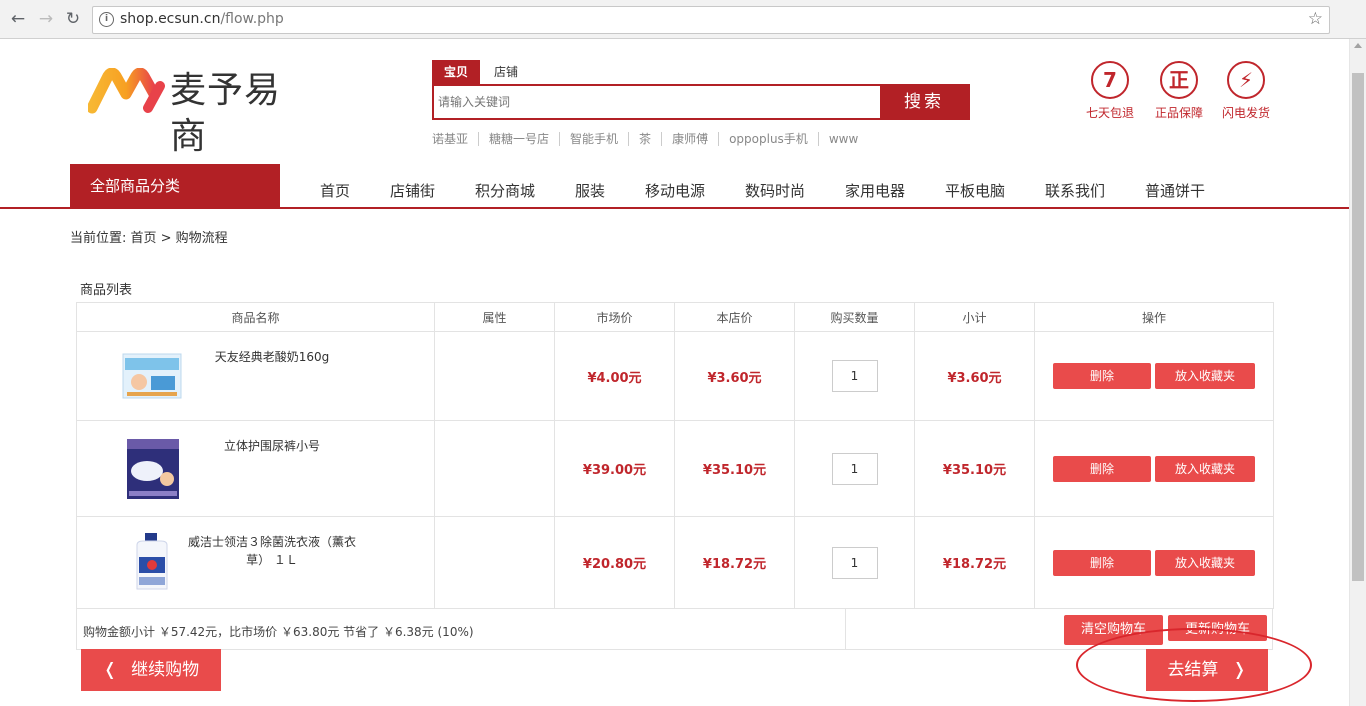 The image size is (1366, 706). What do you see at coordinates (658, 102) in the screenshot?
I see `search-input` at bounding box center [658, 102].